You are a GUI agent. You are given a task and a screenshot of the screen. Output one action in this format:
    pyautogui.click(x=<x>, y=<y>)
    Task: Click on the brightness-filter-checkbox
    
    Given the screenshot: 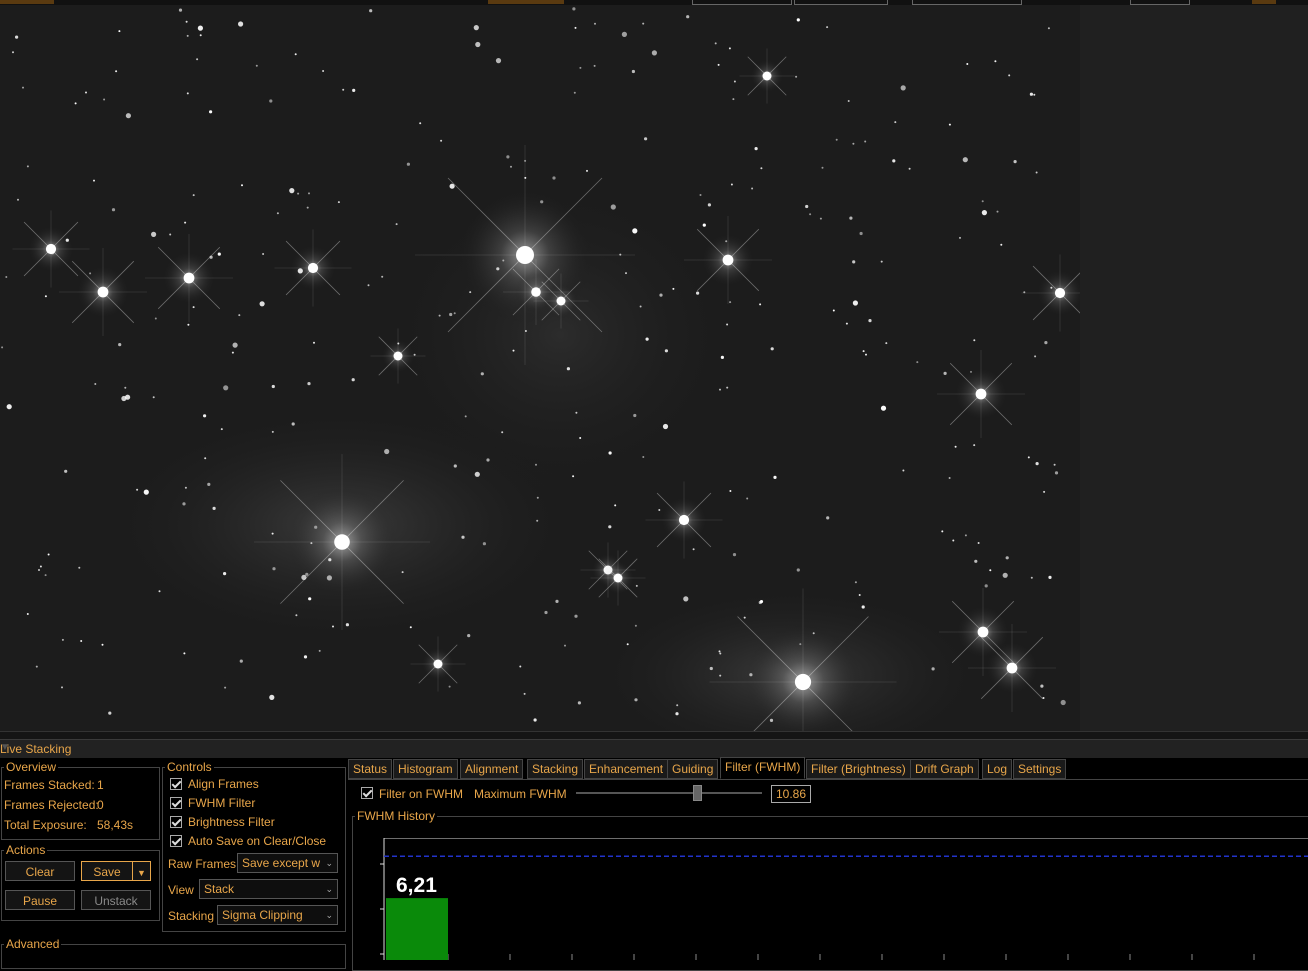 What is the action you would take?
    pyautogui.click(x=176, y=822)
    